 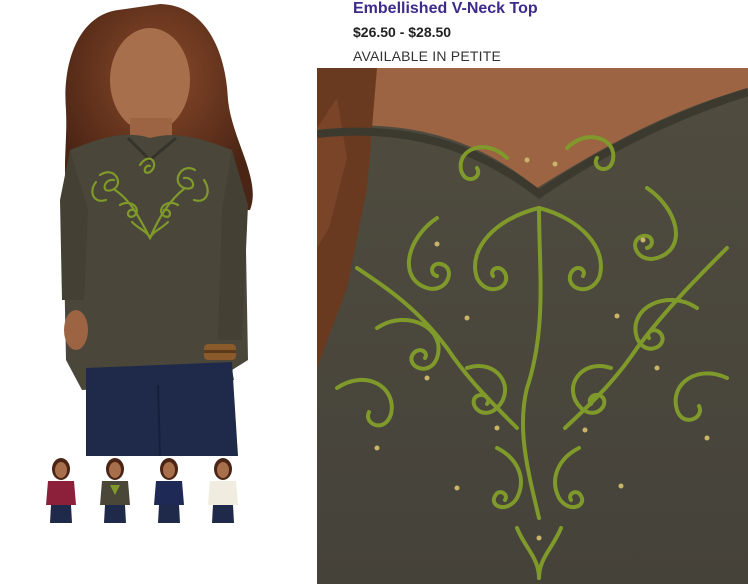 What do you see at coordinates (61, 490) in the screenshot?
I see `thumbnail-burgundy` at bounding box center [61, 490].